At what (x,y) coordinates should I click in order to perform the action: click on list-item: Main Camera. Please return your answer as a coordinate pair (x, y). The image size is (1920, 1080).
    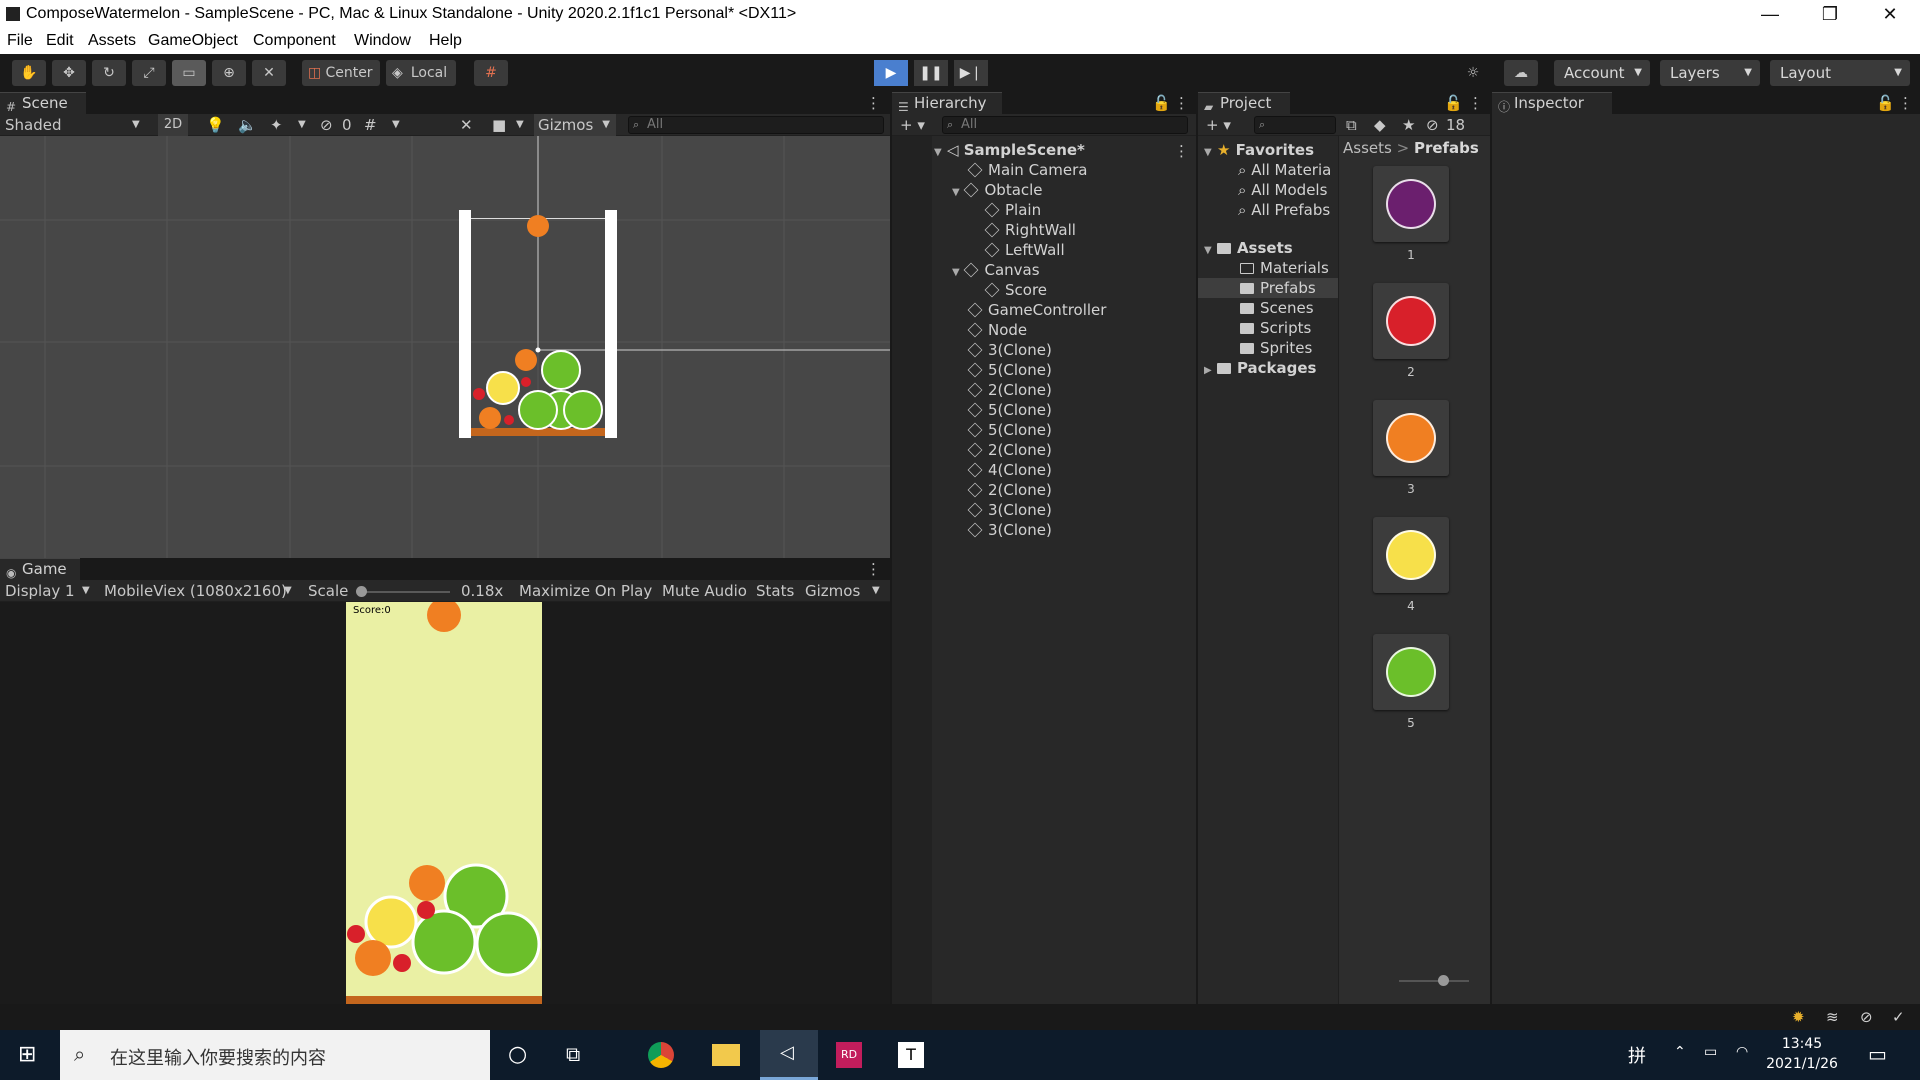
    Looking at the image, I should click on (1027, 170).